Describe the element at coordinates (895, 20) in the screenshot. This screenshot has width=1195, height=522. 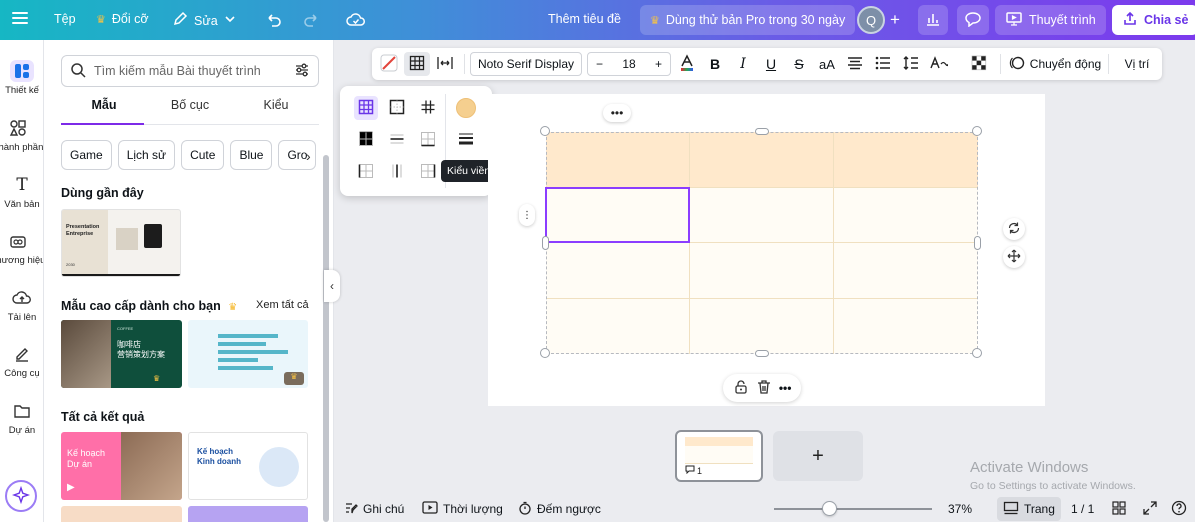
I see `invite-button: +` at that location.